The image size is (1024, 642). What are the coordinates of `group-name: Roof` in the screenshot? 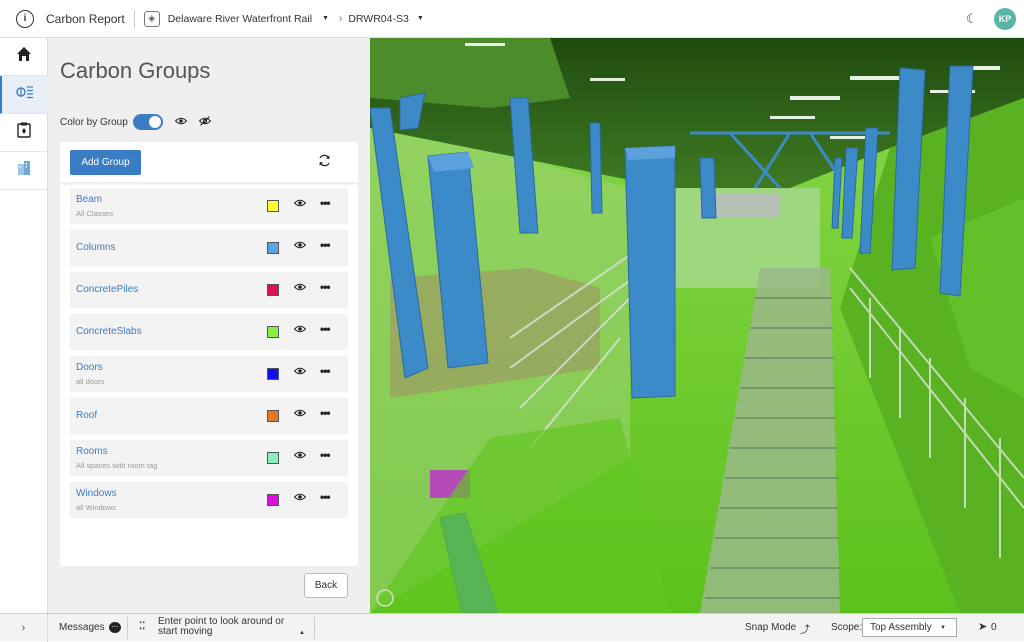 It's located at (86, 415).